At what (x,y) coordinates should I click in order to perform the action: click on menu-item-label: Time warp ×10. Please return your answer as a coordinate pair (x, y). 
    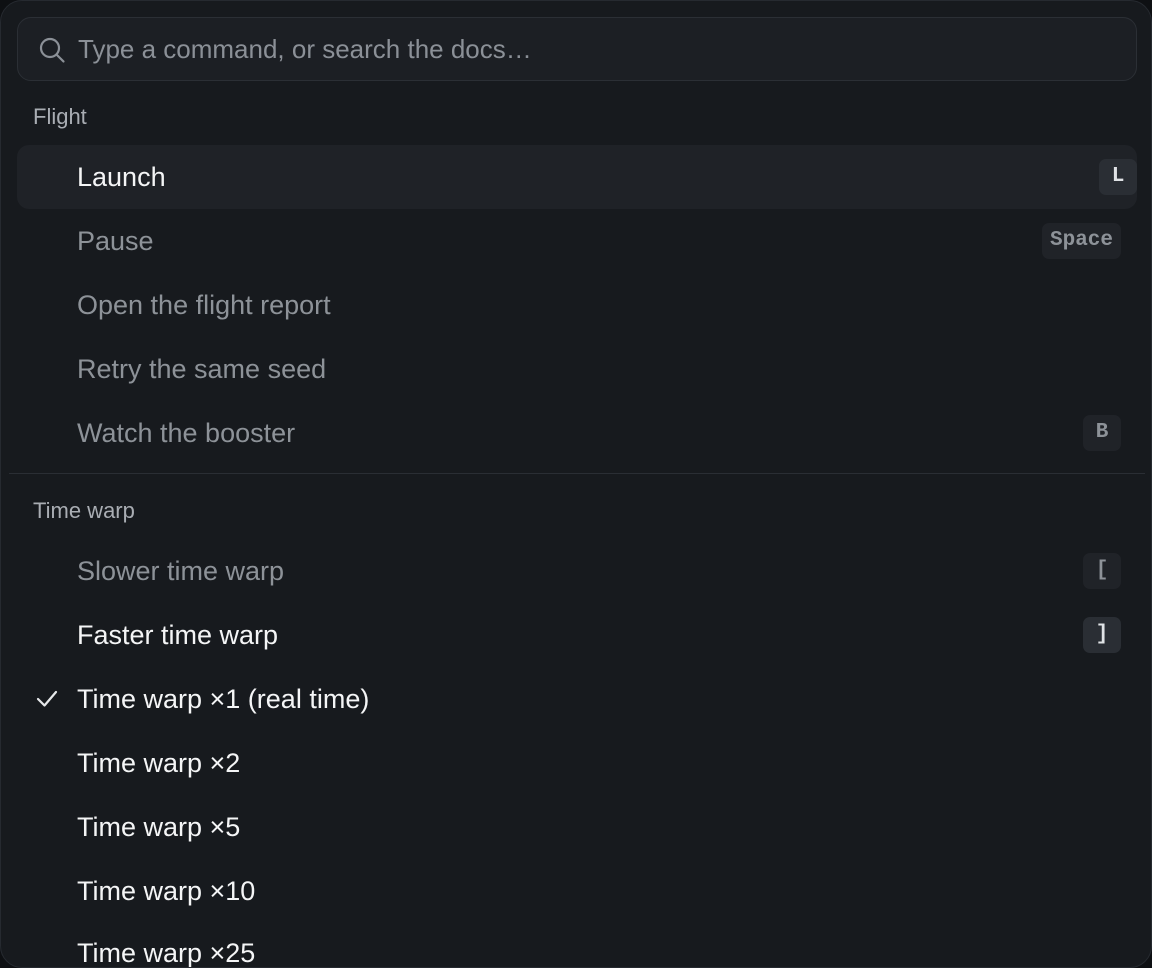
    Looking at the image, I should click on (166, 891).